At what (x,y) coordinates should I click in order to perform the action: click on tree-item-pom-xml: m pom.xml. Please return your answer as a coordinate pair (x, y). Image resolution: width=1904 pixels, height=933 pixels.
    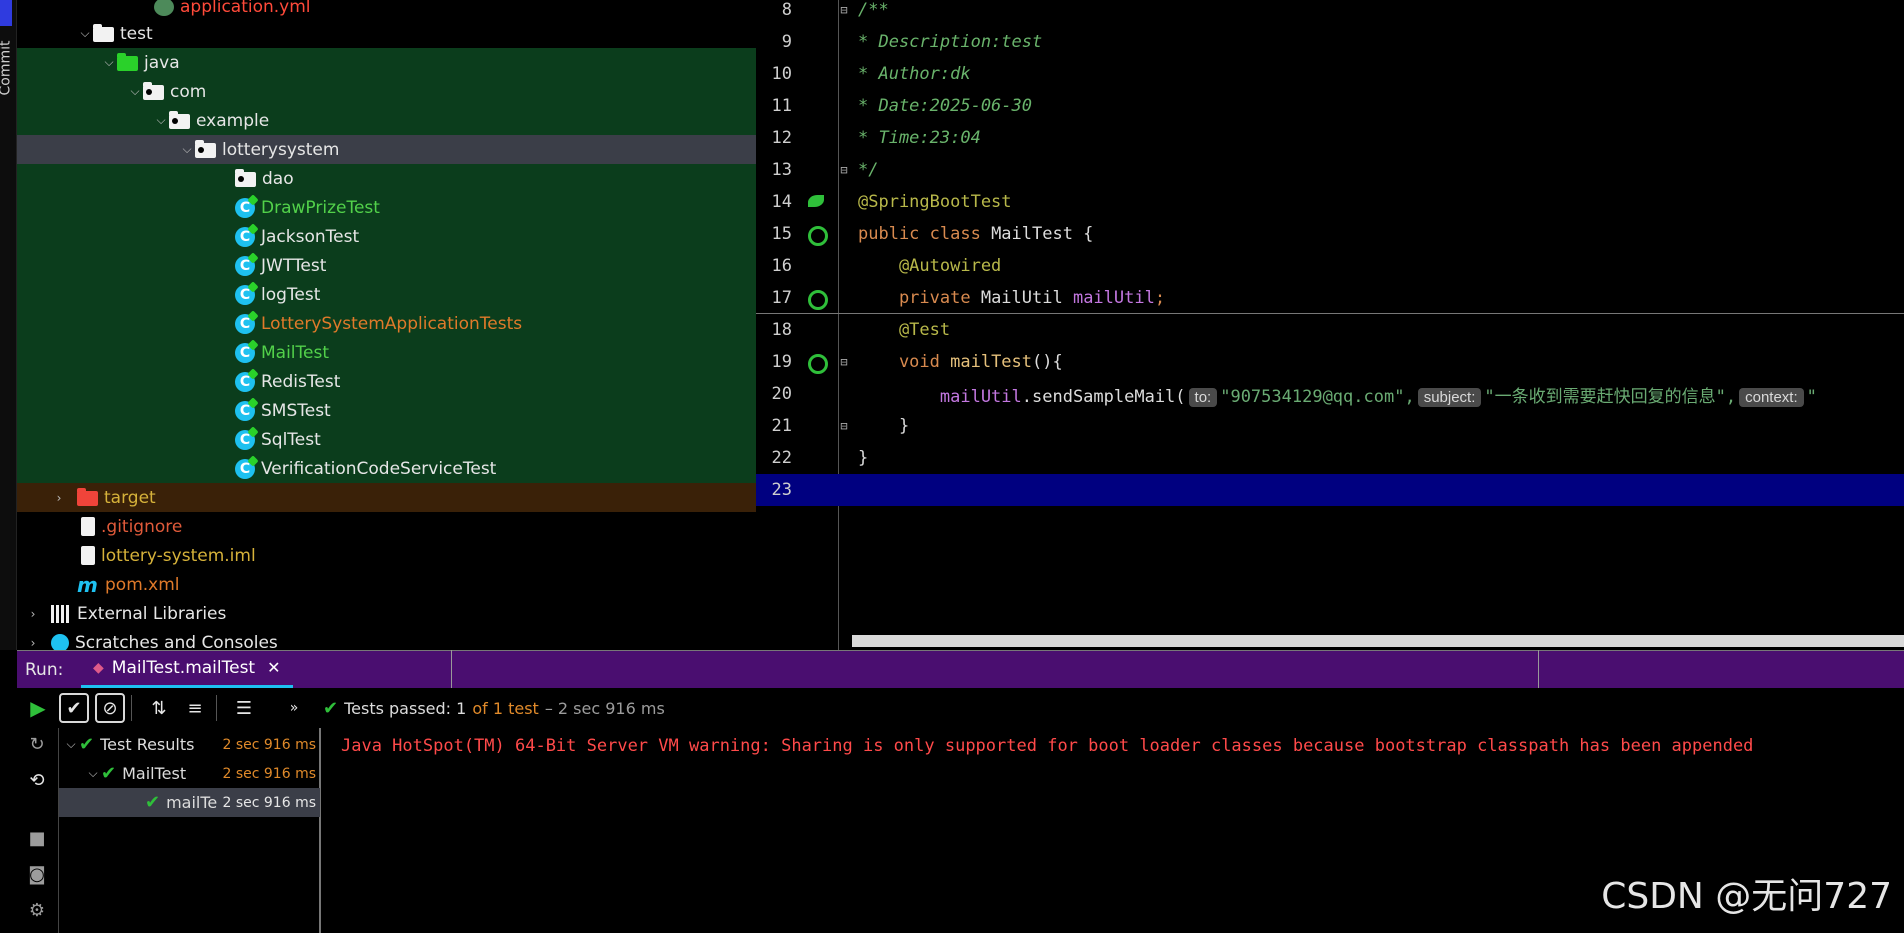
    Looking at the image, I should click on (386, 584).